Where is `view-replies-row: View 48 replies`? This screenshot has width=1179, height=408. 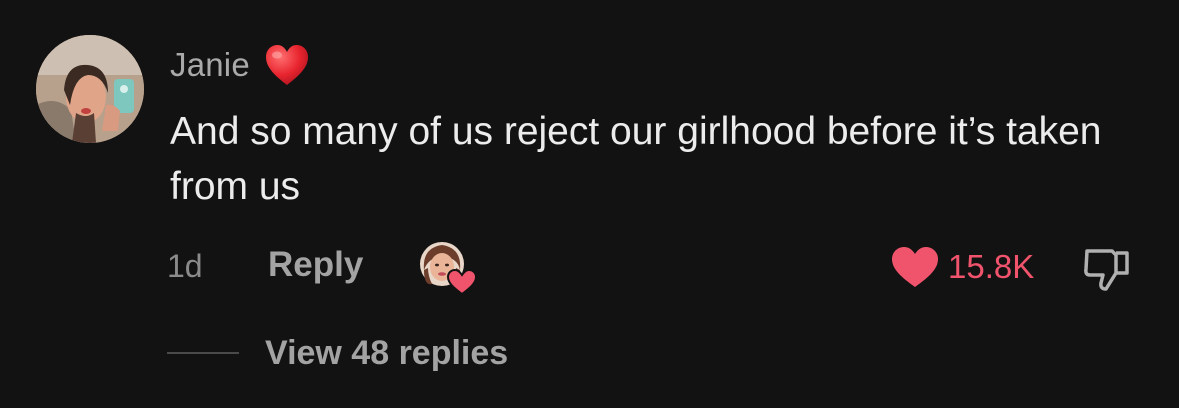 view-replies-row: View 48 replies is located at coordinates (337, 353).